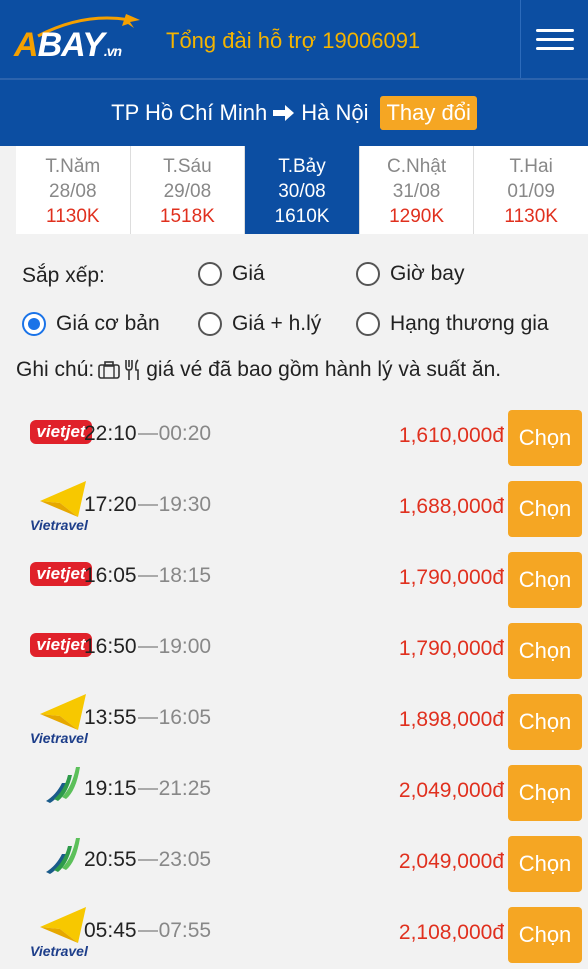  Describe the element at coordinates (277, 323) in the screenshot. I see `radio-label: Giá + h.lý` at that location.